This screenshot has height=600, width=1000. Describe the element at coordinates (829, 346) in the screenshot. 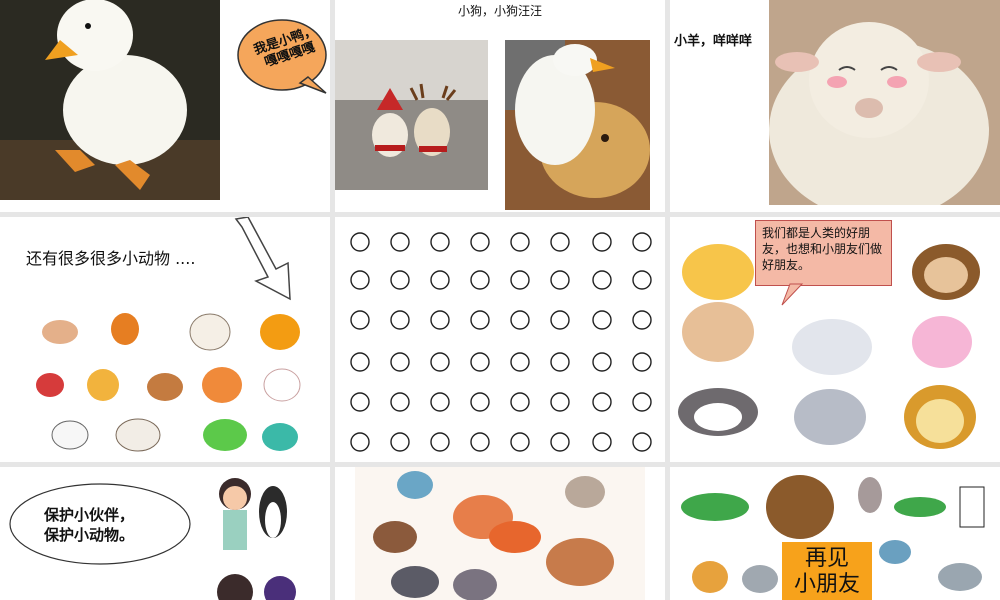

I see `animal-faces-illustration` at that location.